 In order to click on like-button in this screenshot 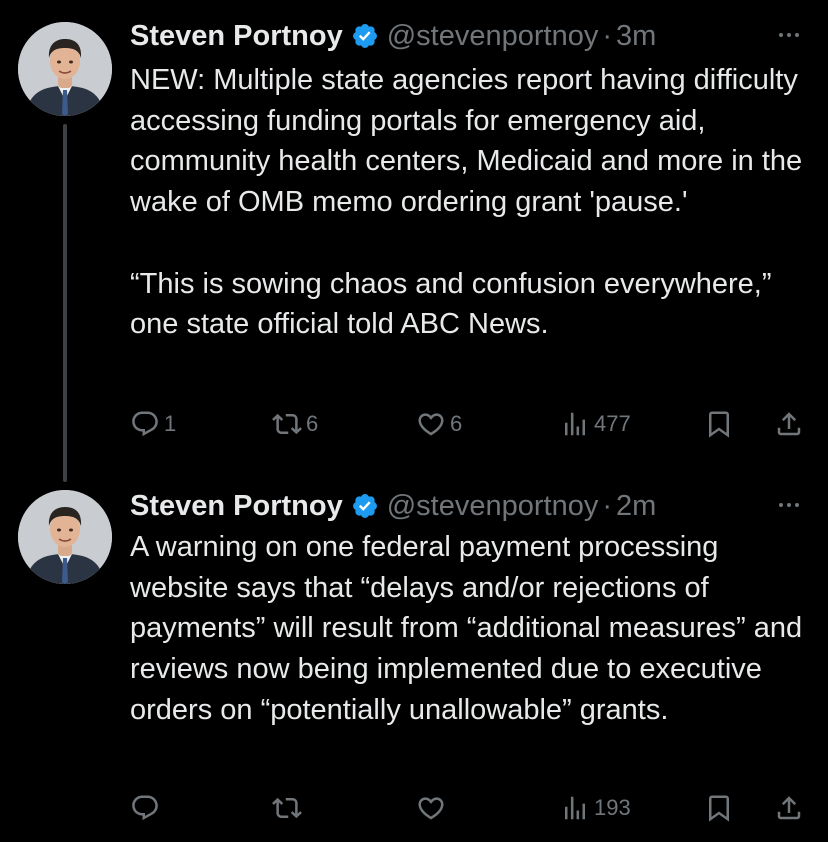, I will do `click(433, 808)`.